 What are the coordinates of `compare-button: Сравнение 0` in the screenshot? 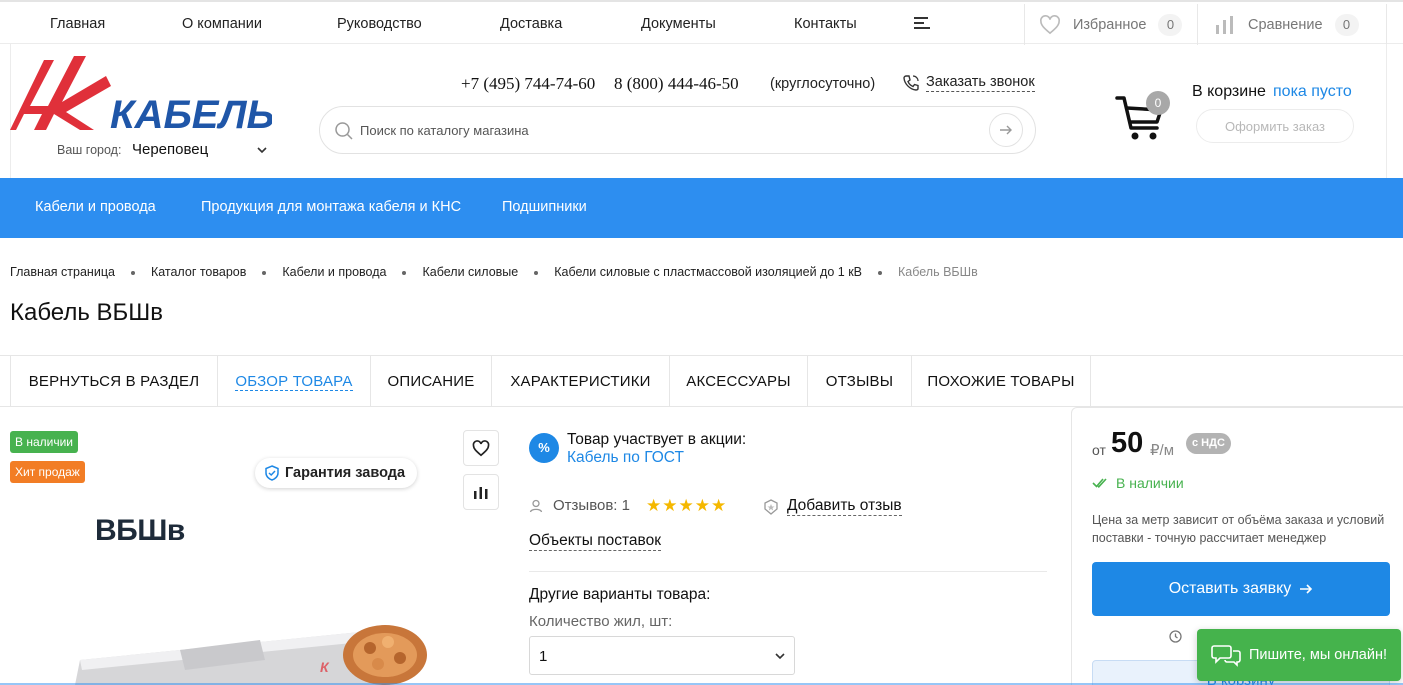 It's located at (1292, 24).